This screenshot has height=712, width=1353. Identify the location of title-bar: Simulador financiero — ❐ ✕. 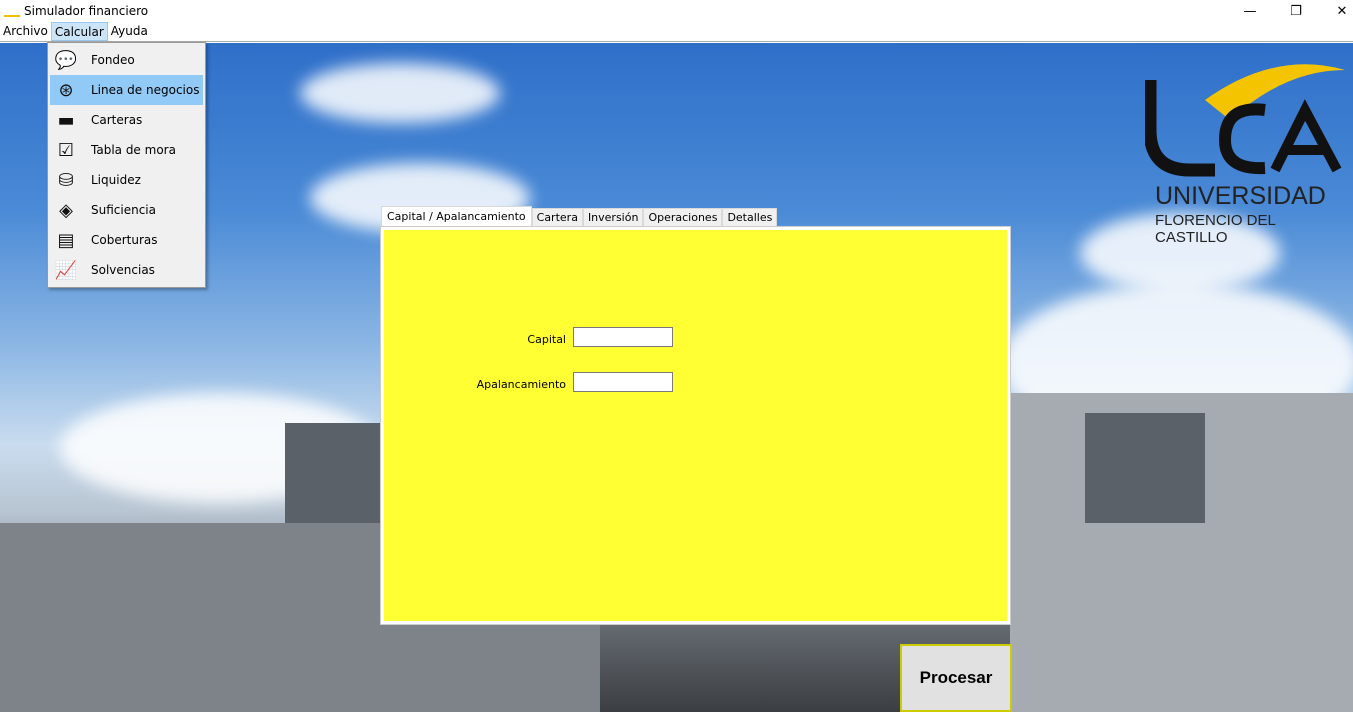
(676, 11).